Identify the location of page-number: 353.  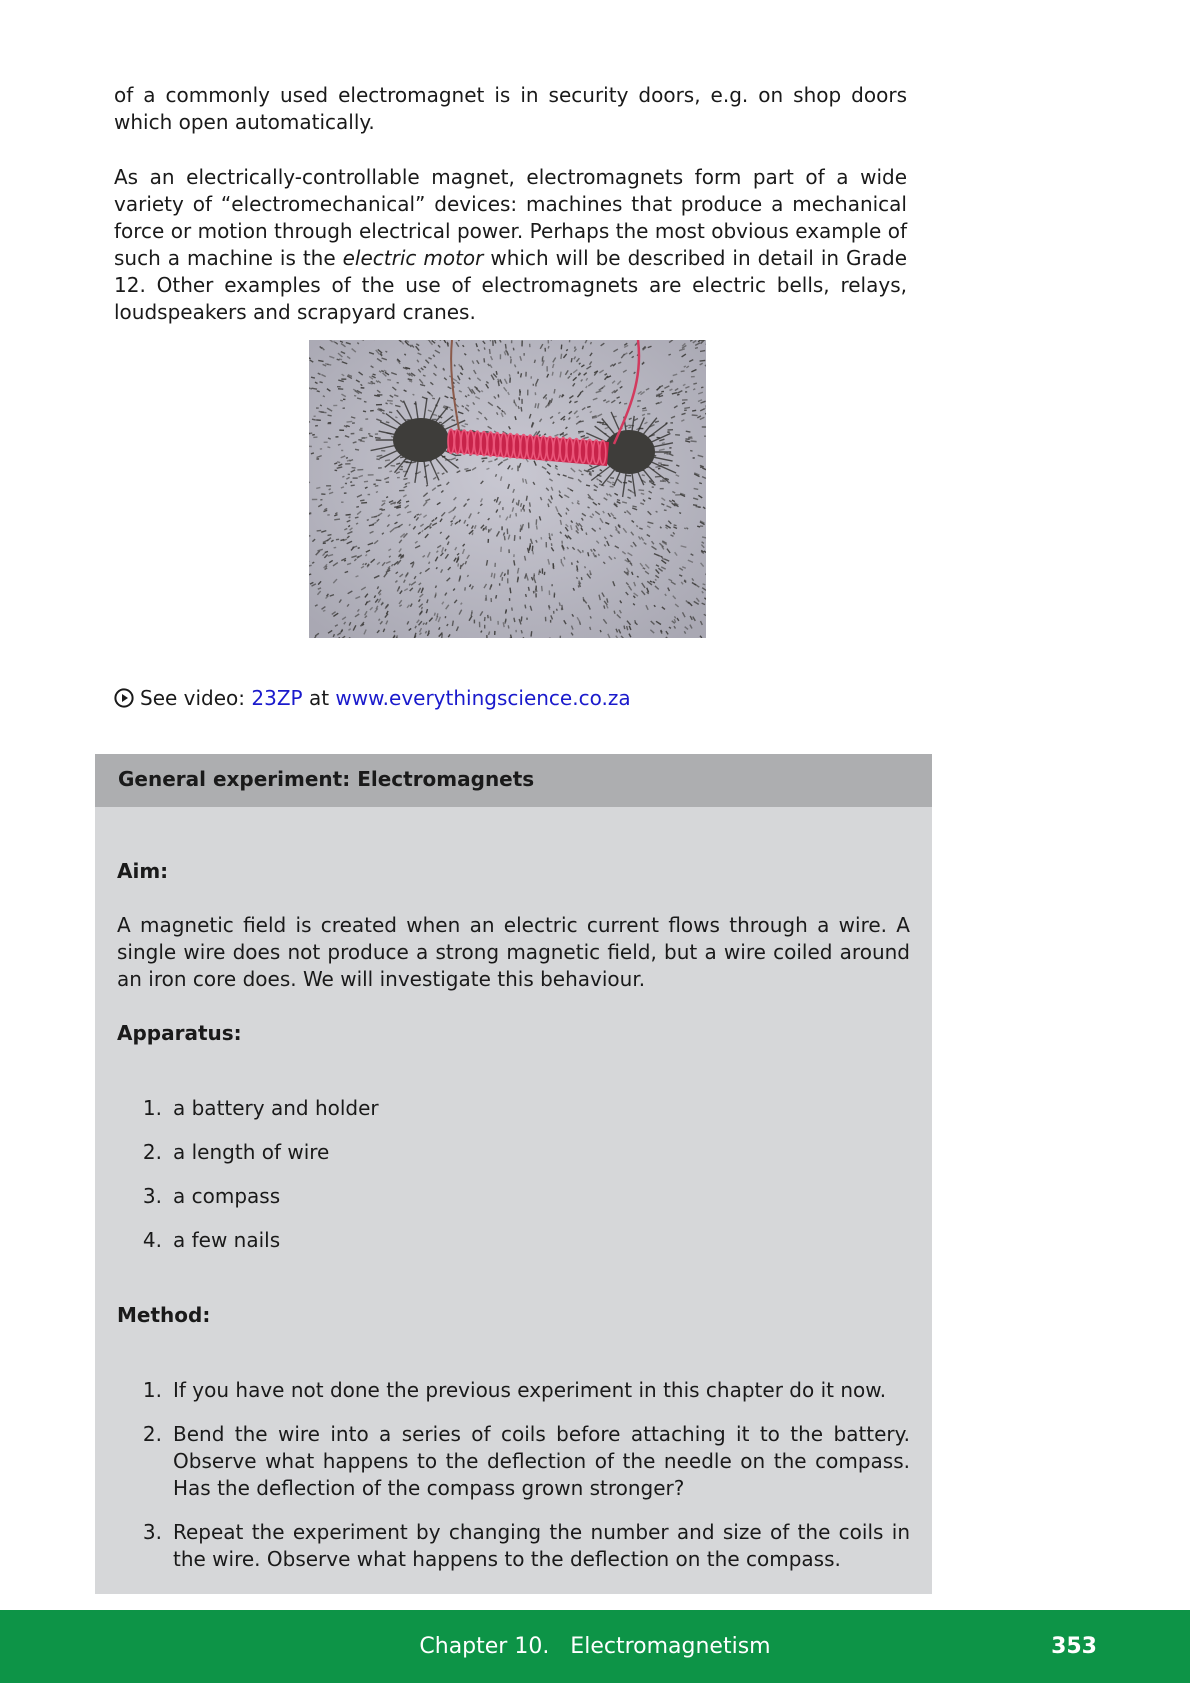
(1074, 1646).